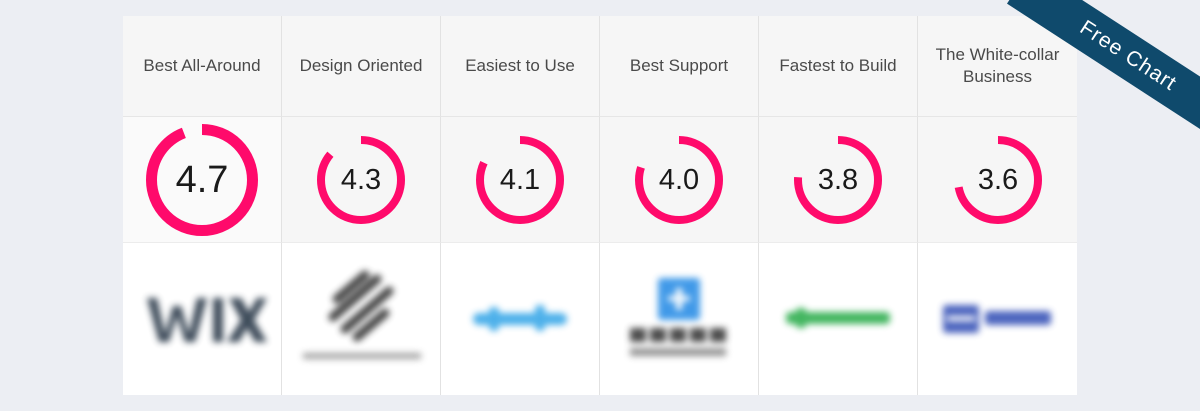 This screenshot has height=411, width=1200. I want to click on score-ring: 3.8, so click(838, 179).